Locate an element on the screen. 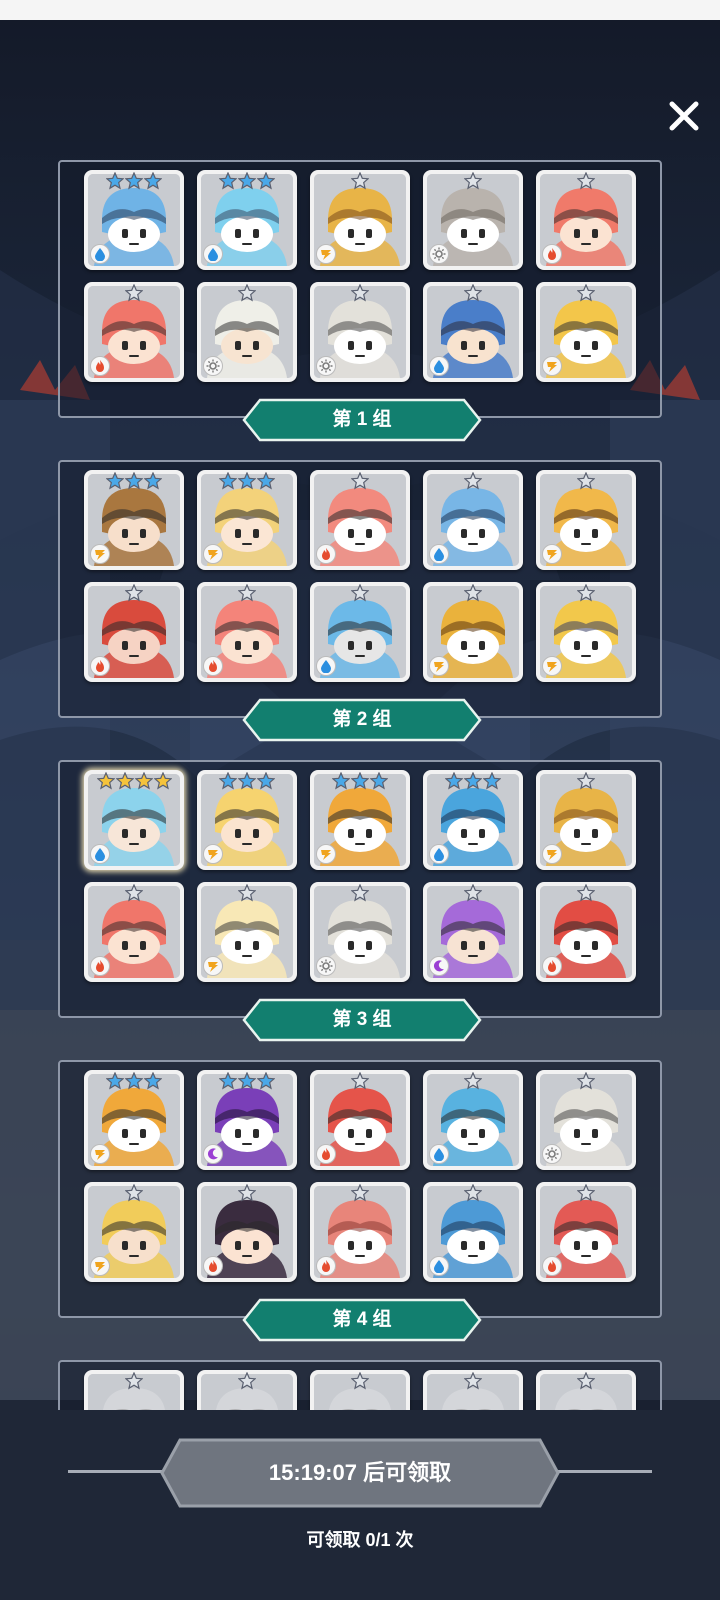  close-button is located at coordinates (684, 116).